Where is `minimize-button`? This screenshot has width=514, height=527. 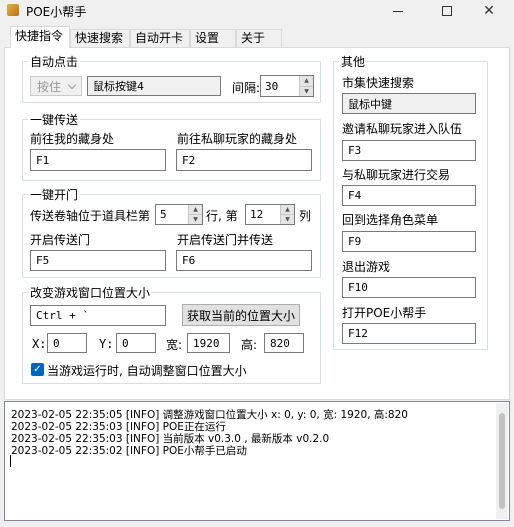 minimize-button is located at coordinates (398, 11).